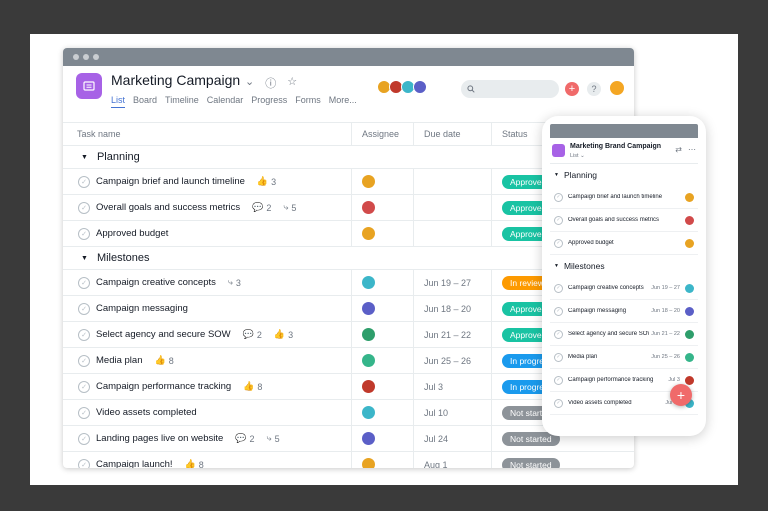 The image size is (768, 511). I want to click on add-task-fab: +, so click(681, 395).